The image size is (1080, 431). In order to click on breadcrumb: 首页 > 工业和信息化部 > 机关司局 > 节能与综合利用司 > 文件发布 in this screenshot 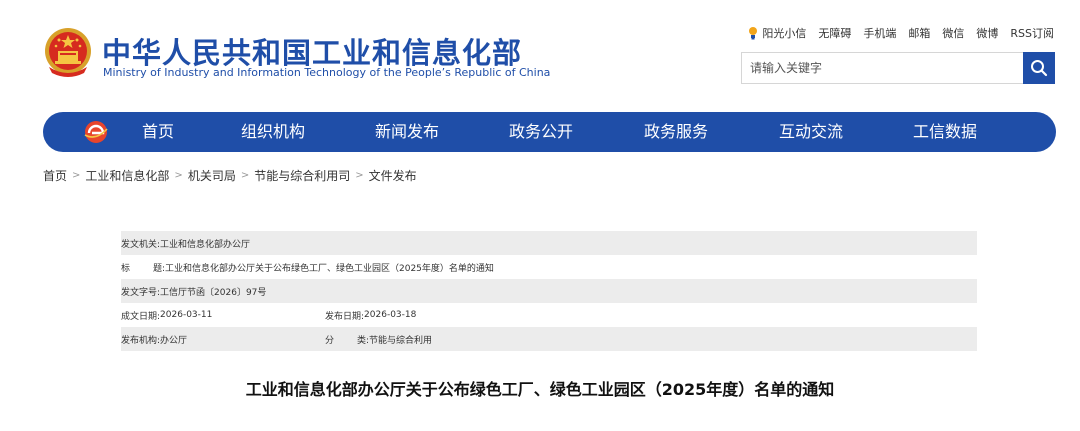, I will do `click(230, 175)`.